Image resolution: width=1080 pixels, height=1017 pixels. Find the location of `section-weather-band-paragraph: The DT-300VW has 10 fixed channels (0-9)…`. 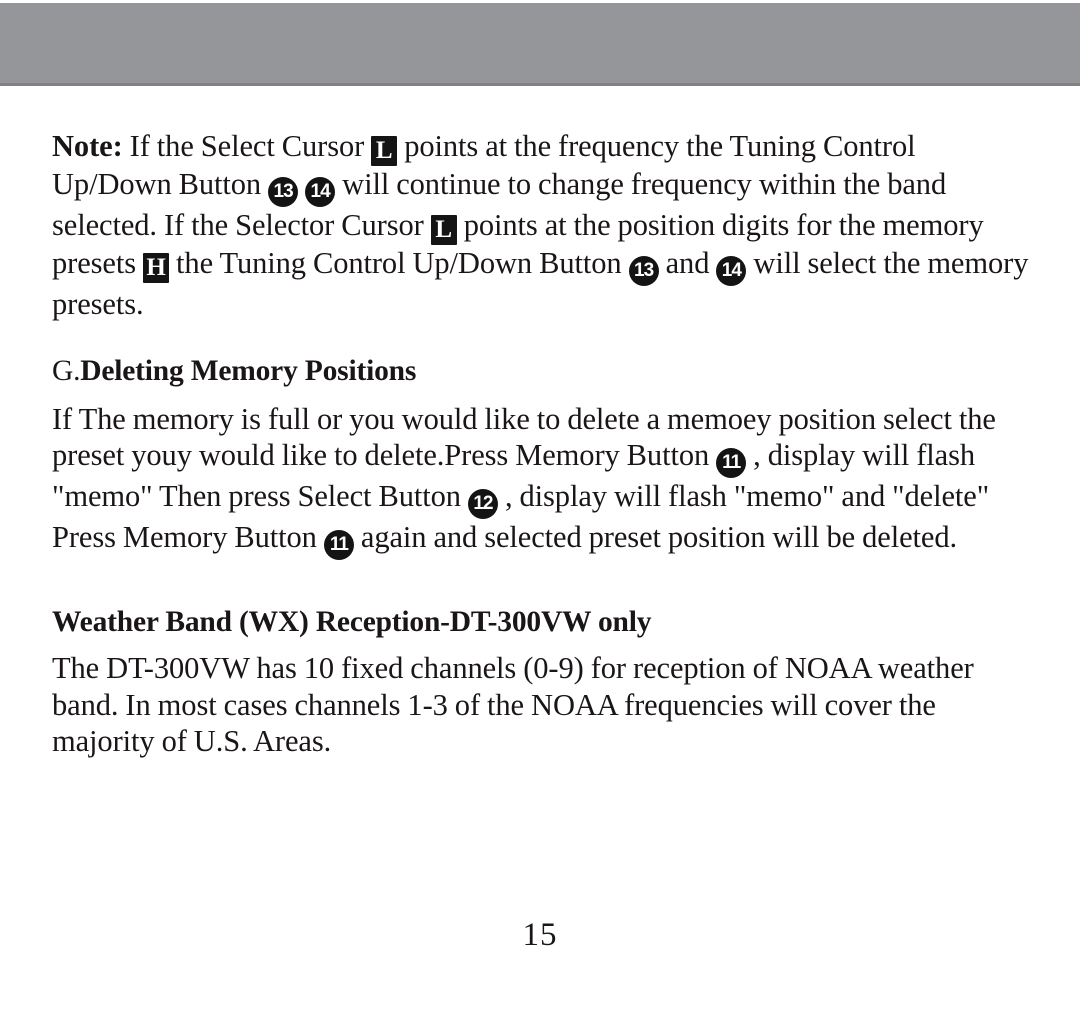

section-weather-band-paragraph: The DT-300VW has 10 fixed channels (0-9)… is located at coordinates (513, 704).